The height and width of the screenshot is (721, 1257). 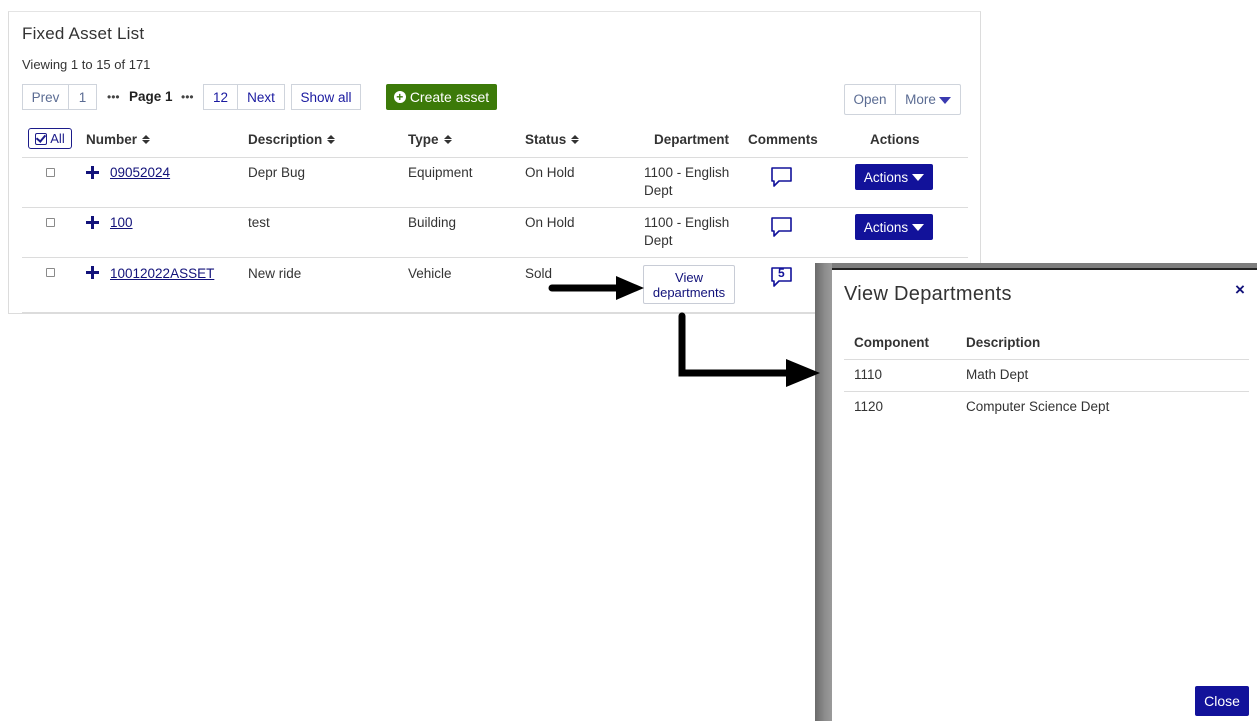 I want to click on header-label: Status, so click(x=546, y=139).